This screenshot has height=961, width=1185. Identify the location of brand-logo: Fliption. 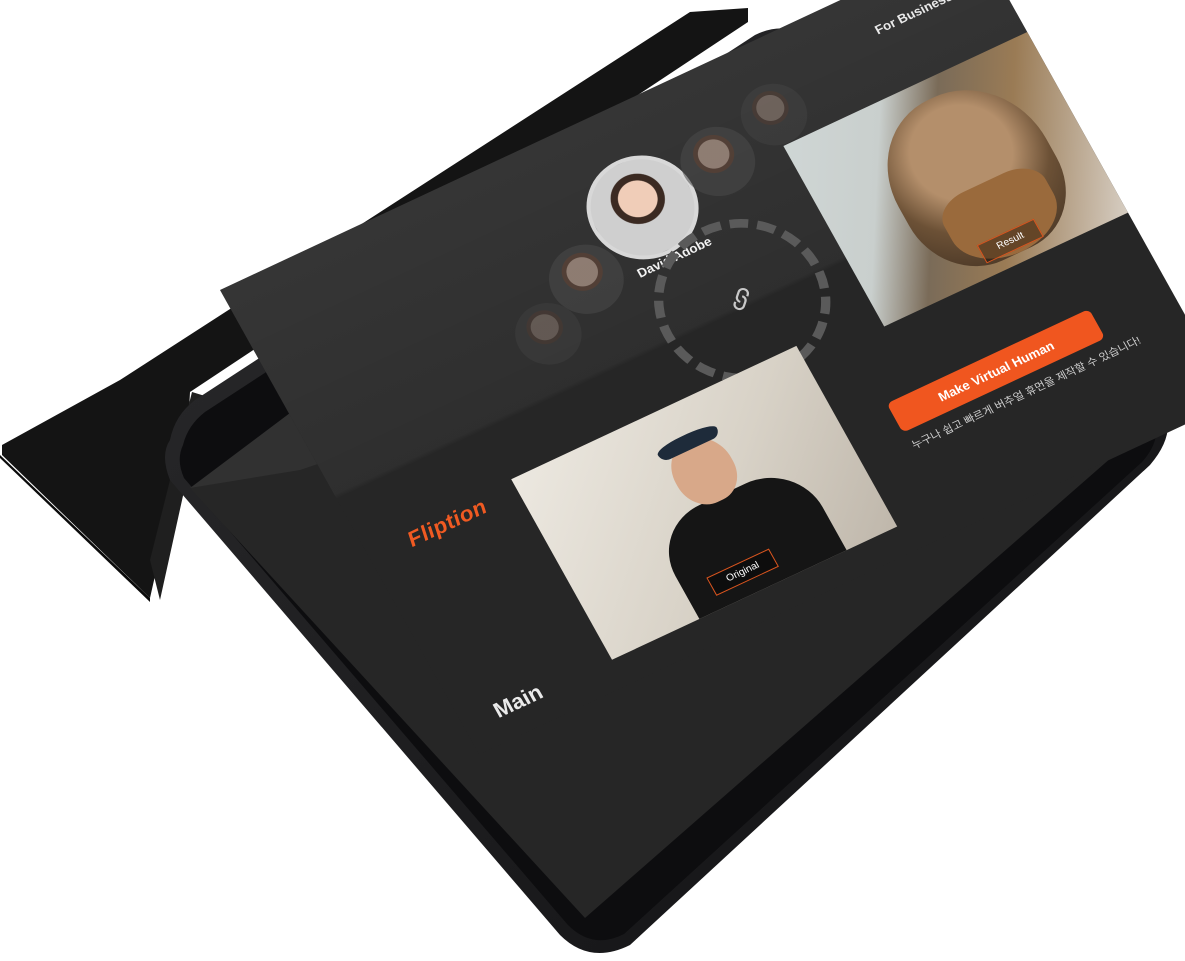
(447, 523).